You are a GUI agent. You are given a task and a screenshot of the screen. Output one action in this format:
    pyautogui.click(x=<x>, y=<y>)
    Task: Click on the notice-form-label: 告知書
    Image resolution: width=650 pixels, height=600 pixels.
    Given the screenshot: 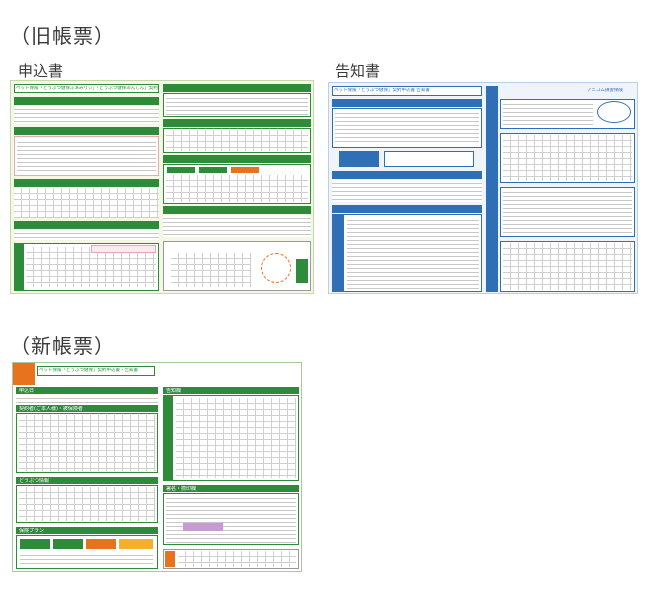 What is the action you would take?
    pyautogui.click(x=358, y=71)
    